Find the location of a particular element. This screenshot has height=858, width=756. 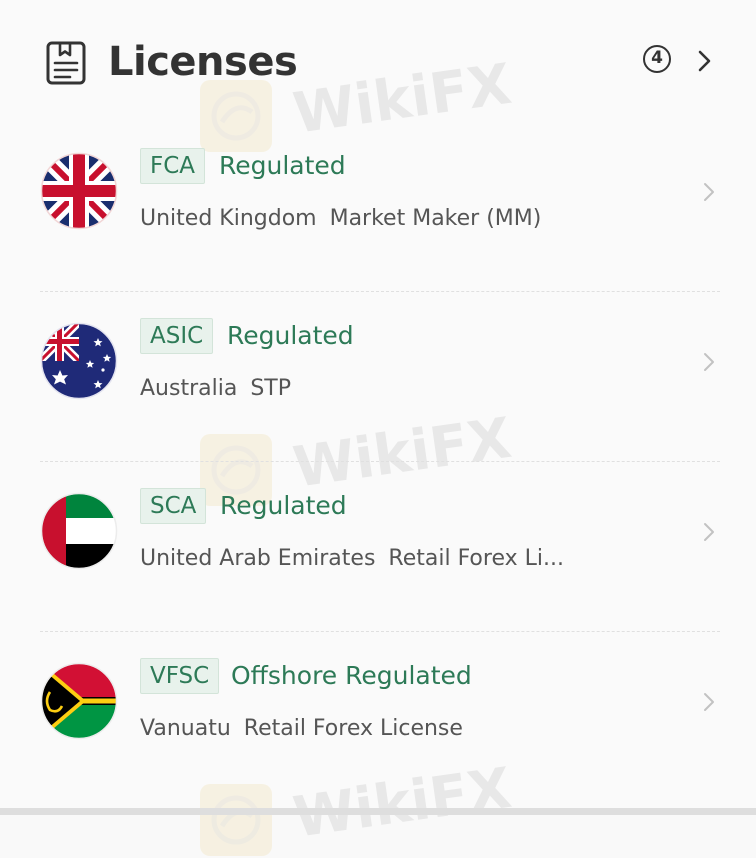

license-country: United Kingdom is located at coordinates (228, 218).